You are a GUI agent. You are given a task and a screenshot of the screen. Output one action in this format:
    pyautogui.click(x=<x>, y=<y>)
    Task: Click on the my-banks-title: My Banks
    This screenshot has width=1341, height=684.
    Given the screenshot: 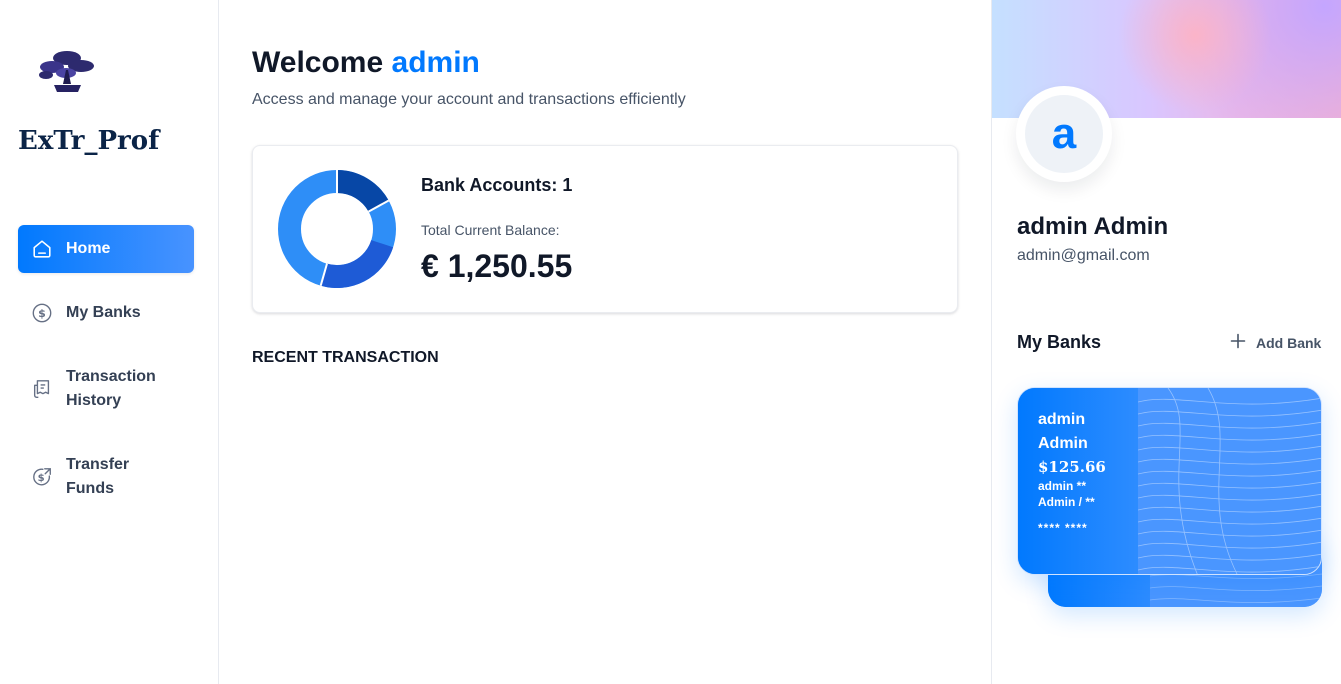 What is the action you would take?
    pyautogui.click(x=1059, y=342)
    